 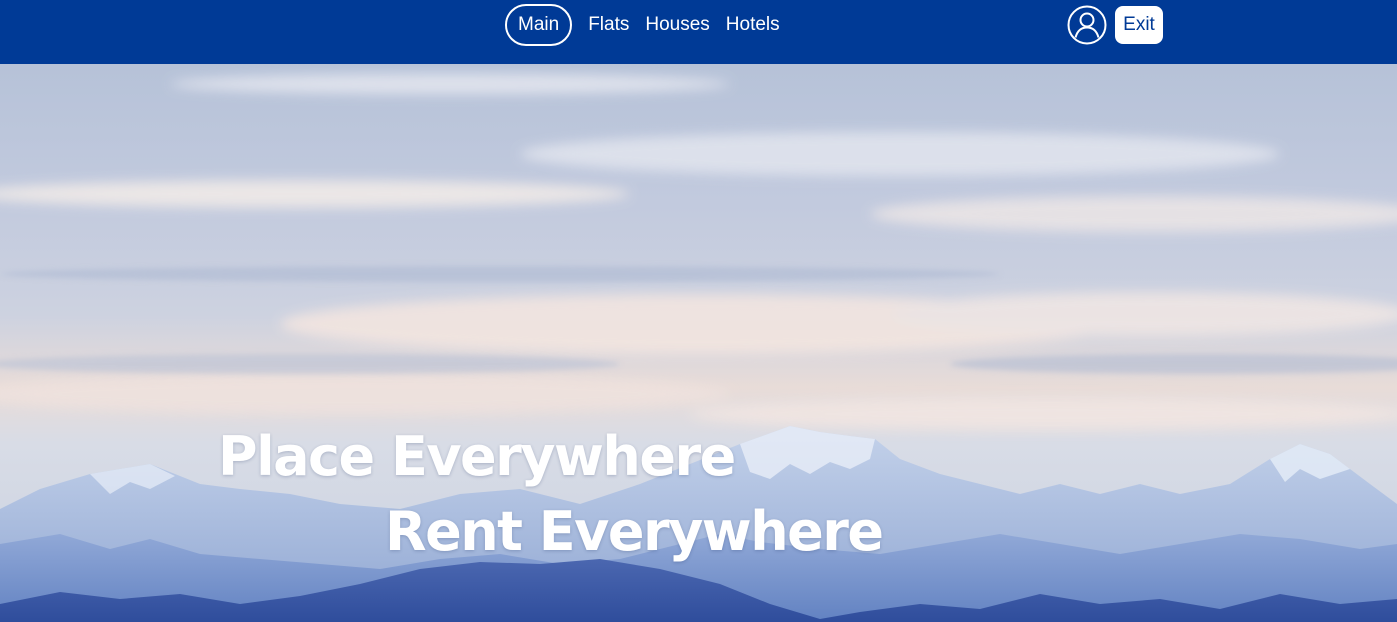 What do you see at coordinates (1139, 25) in the screenshot?
I see `exit-button: Exit` at bounding box center [1139, 25].